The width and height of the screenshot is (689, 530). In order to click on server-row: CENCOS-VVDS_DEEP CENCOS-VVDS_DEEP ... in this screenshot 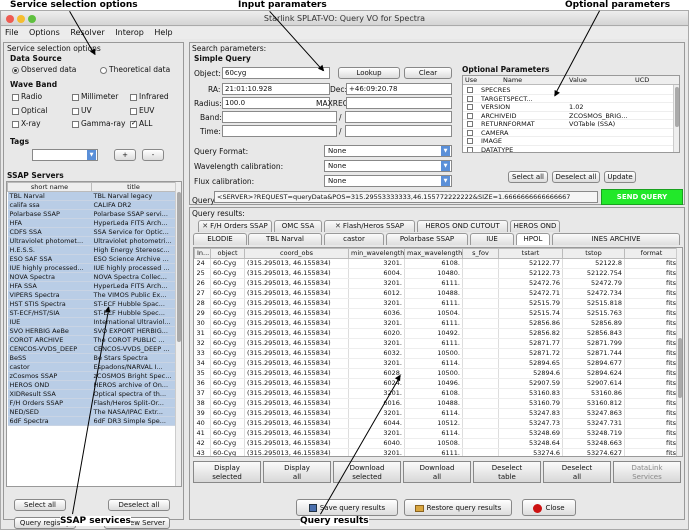, I will do `click(91, 349)`.